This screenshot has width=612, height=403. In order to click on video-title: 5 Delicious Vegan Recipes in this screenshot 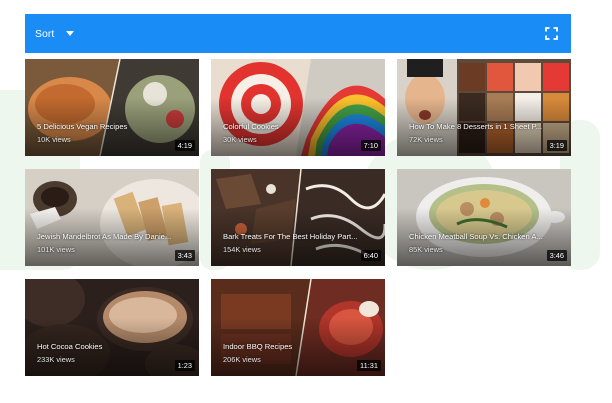, I will do `click(112, 126)`.